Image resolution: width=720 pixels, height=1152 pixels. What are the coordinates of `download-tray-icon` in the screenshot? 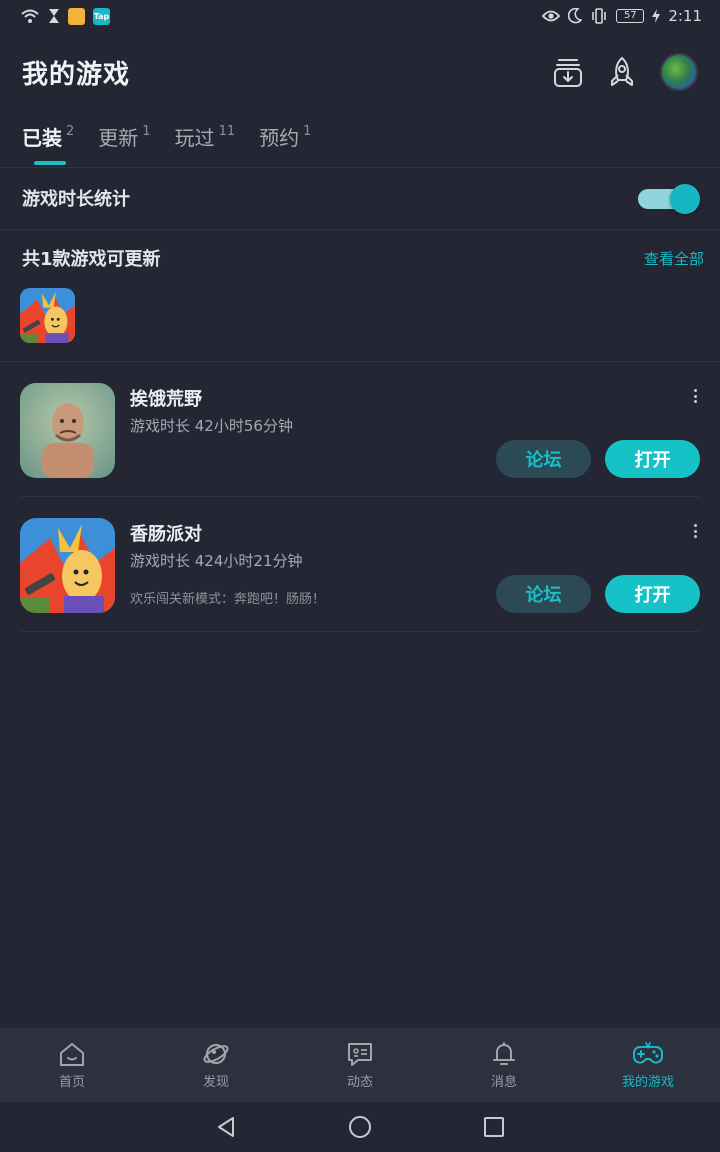 It's located at (568, 73).